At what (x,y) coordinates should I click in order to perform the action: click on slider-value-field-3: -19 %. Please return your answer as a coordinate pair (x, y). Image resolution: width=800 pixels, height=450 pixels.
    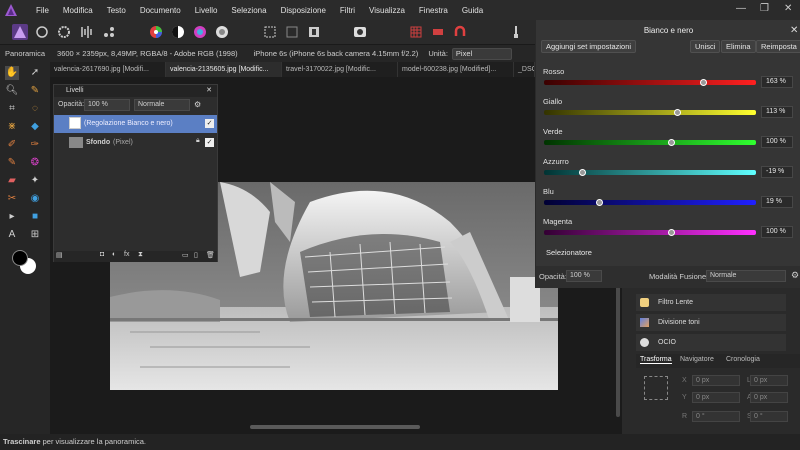
    Looking at the image, I should click on (777, 172).